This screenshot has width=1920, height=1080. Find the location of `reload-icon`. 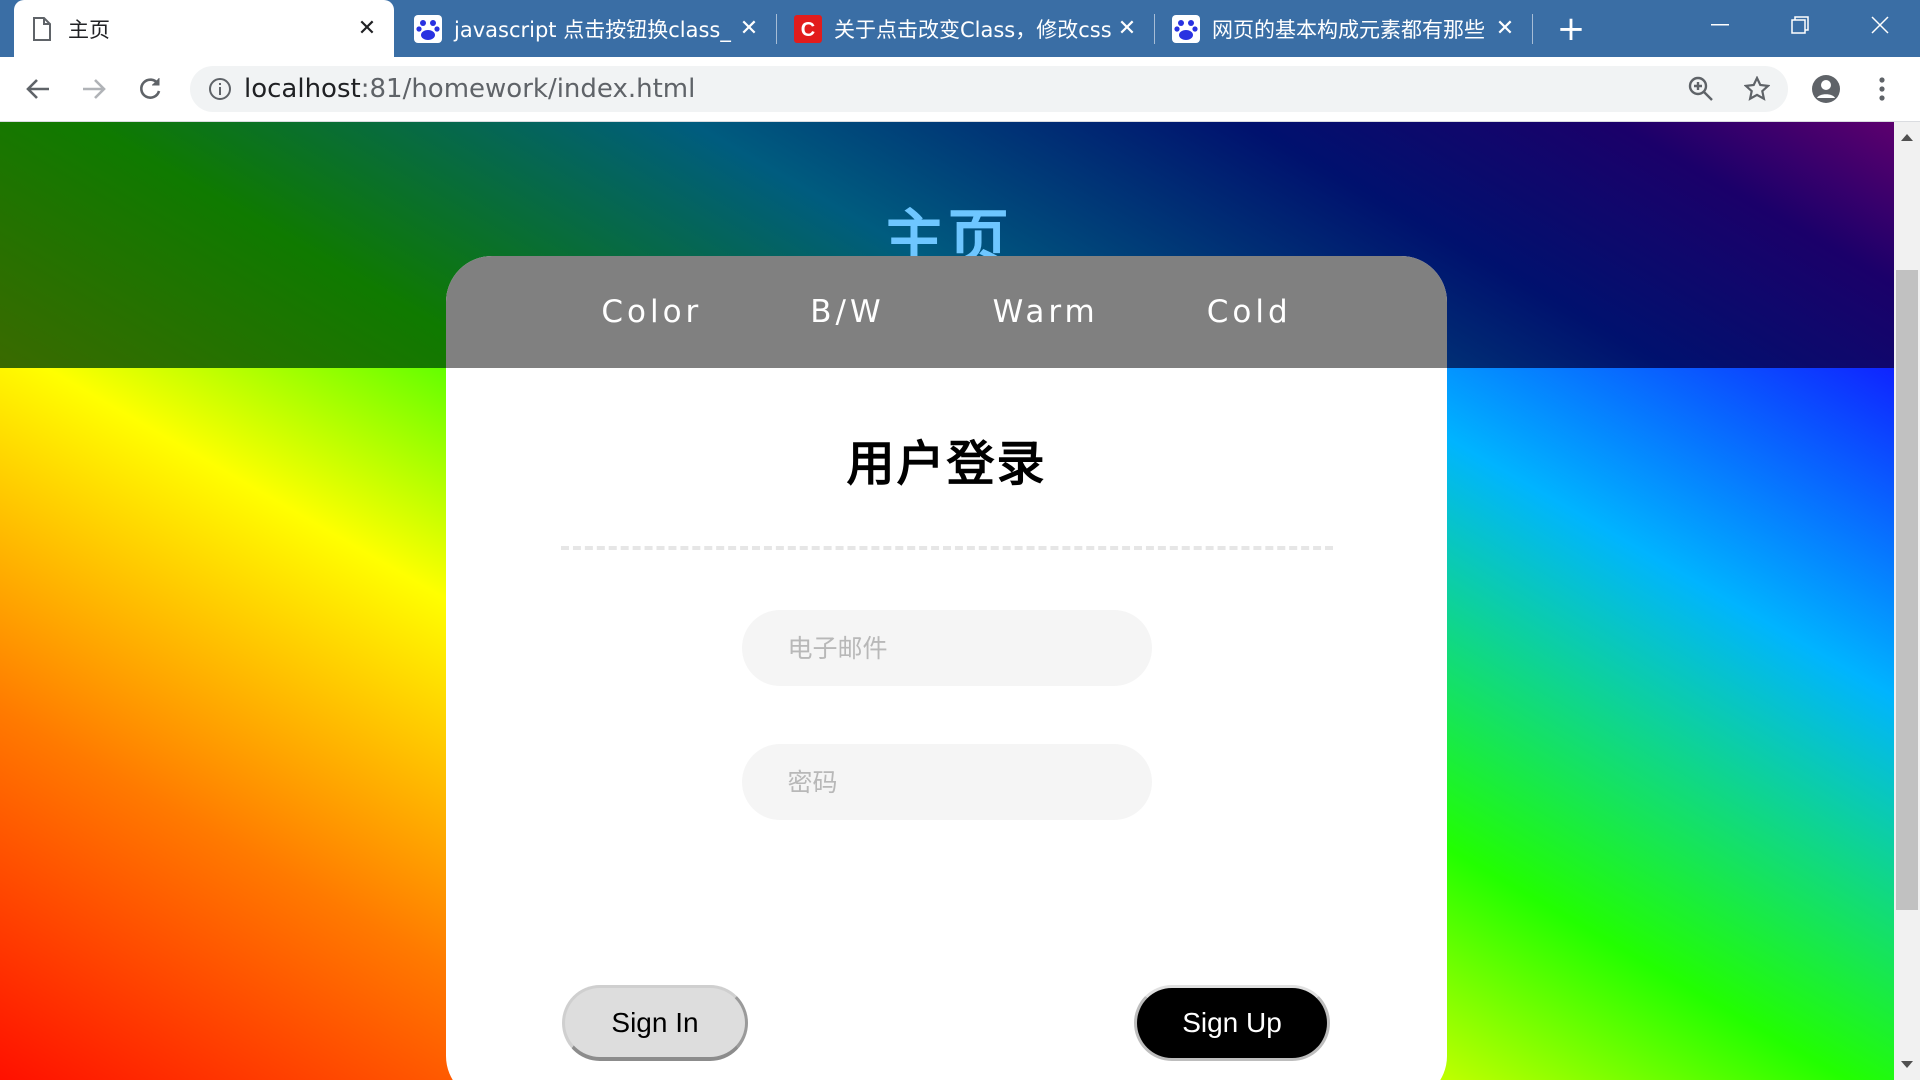

reload-icon is located at coordinates (150, 88).